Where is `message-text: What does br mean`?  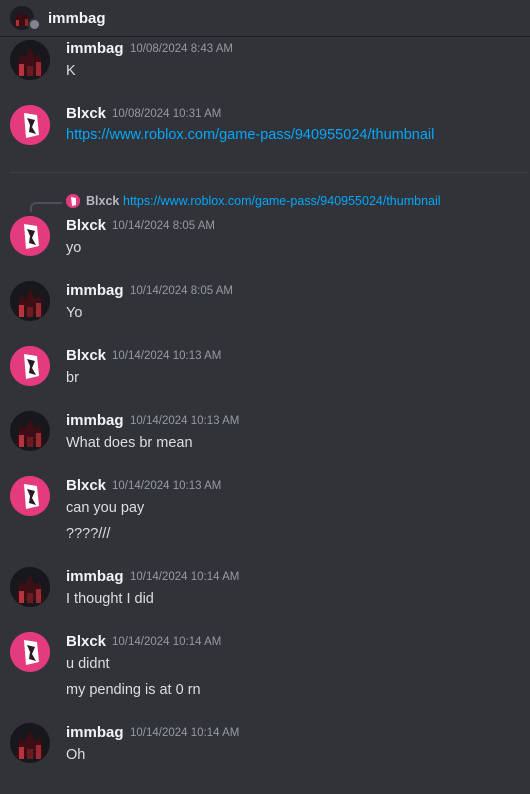
message-text: What does br mean is located at coordinates (129, 443).